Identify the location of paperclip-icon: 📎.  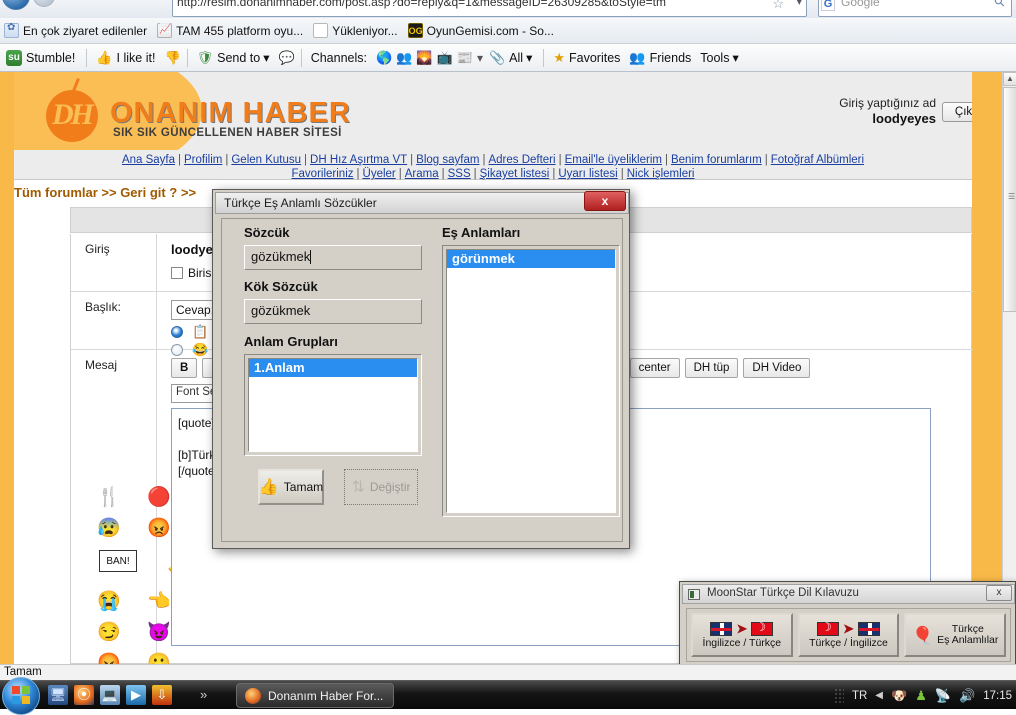
(497, 58).